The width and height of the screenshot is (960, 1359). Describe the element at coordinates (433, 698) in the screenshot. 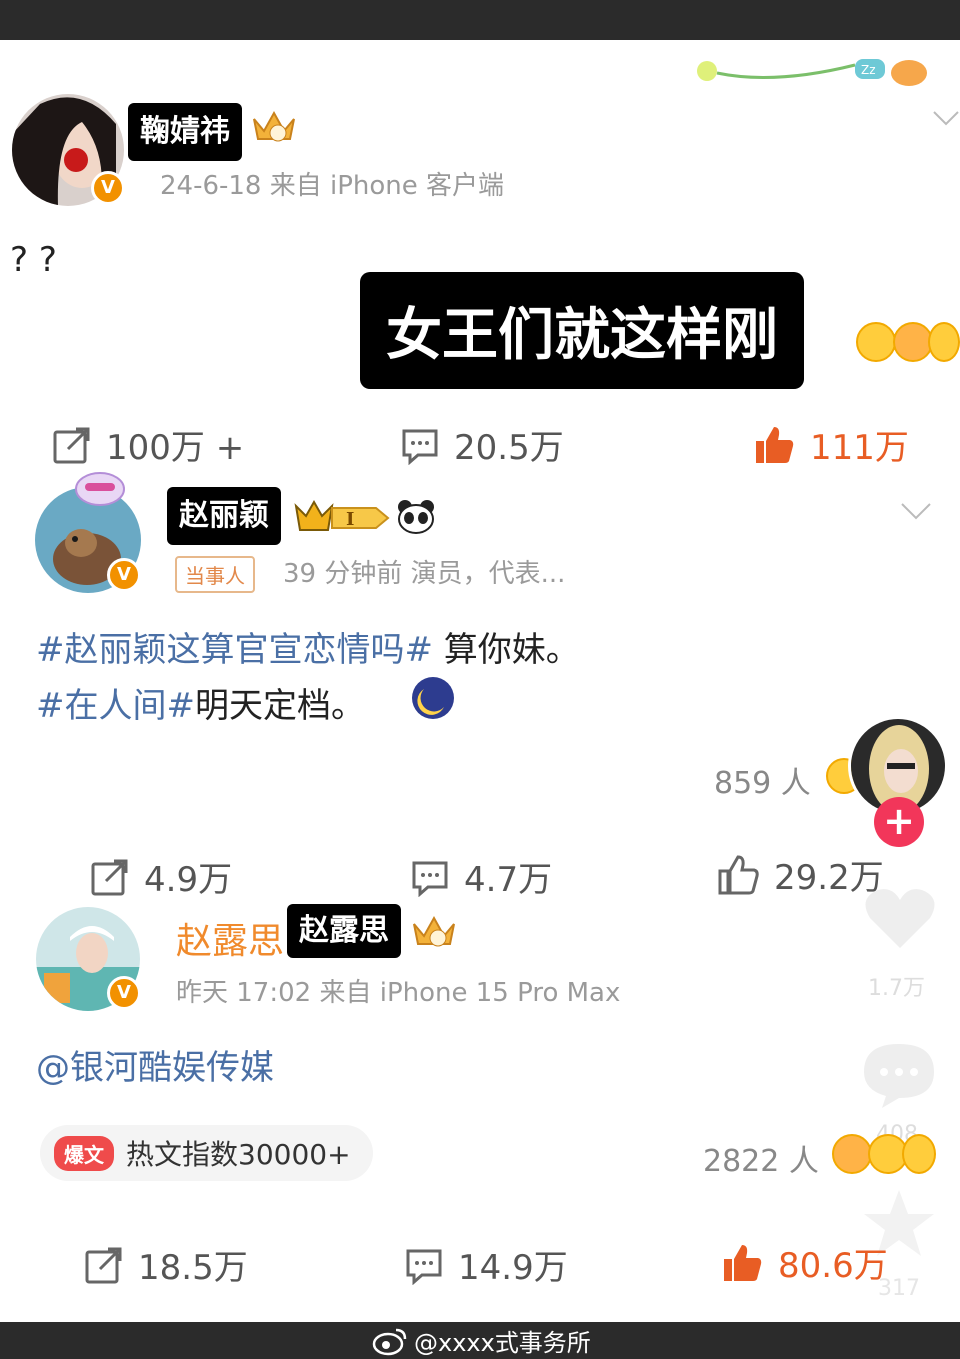

I see `moon-emoji-icon` at that location.